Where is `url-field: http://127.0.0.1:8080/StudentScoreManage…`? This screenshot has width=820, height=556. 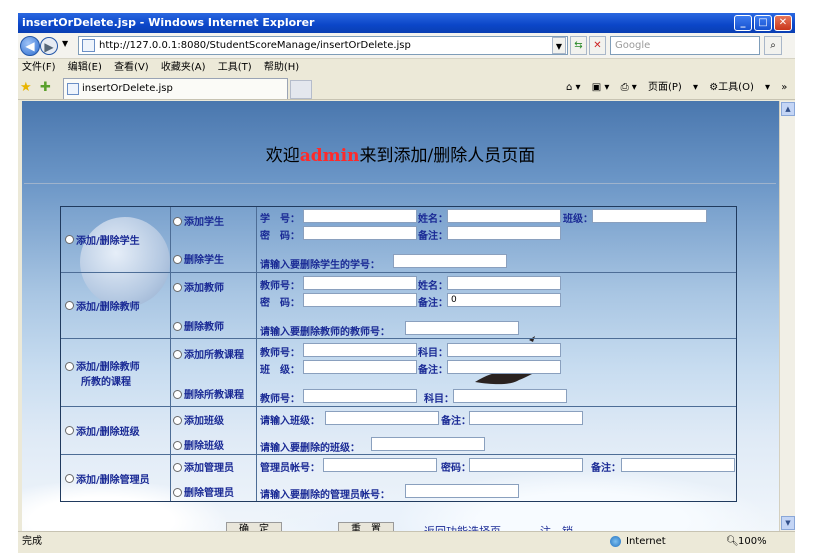
url-field: http://127.0.0.1:8080/StudentScoreManage… is located at coordinates (323, 45).